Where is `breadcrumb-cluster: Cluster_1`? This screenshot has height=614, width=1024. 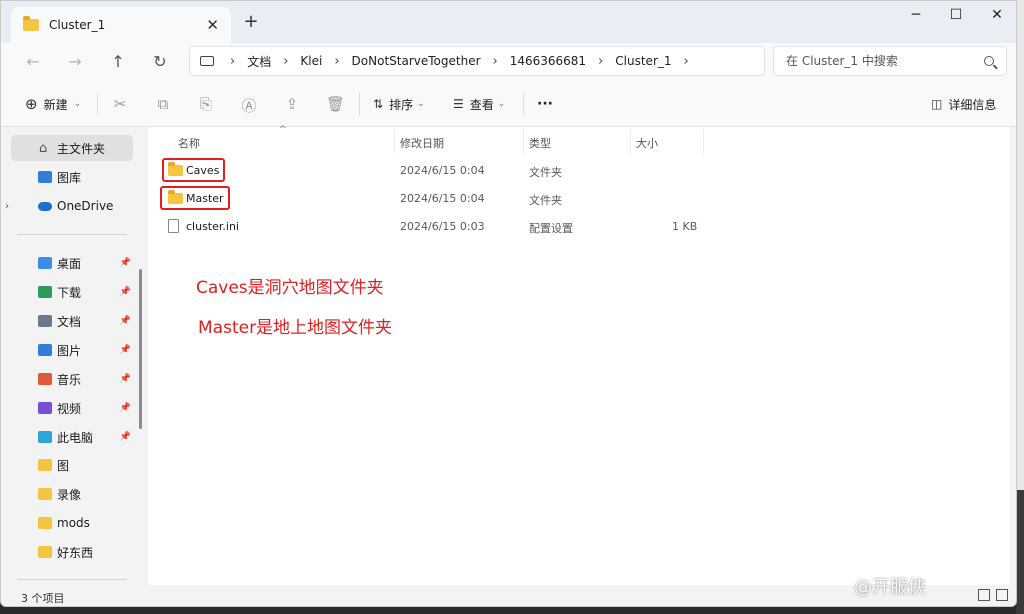
breadcrumb-cluster: Cluster_1 is located at coordinates (643, 61).